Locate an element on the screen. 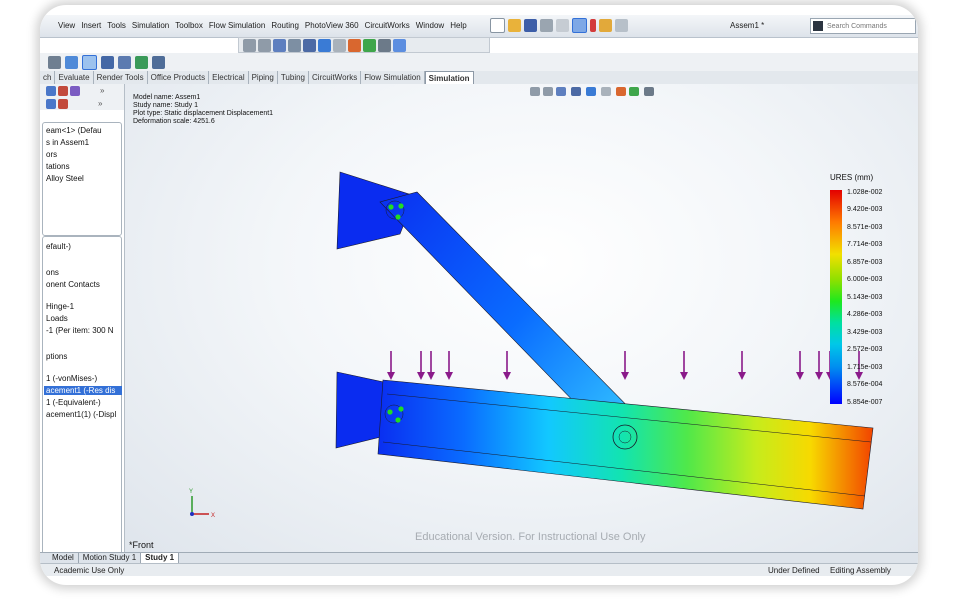  main-beam is located at coordinates (625, 444).